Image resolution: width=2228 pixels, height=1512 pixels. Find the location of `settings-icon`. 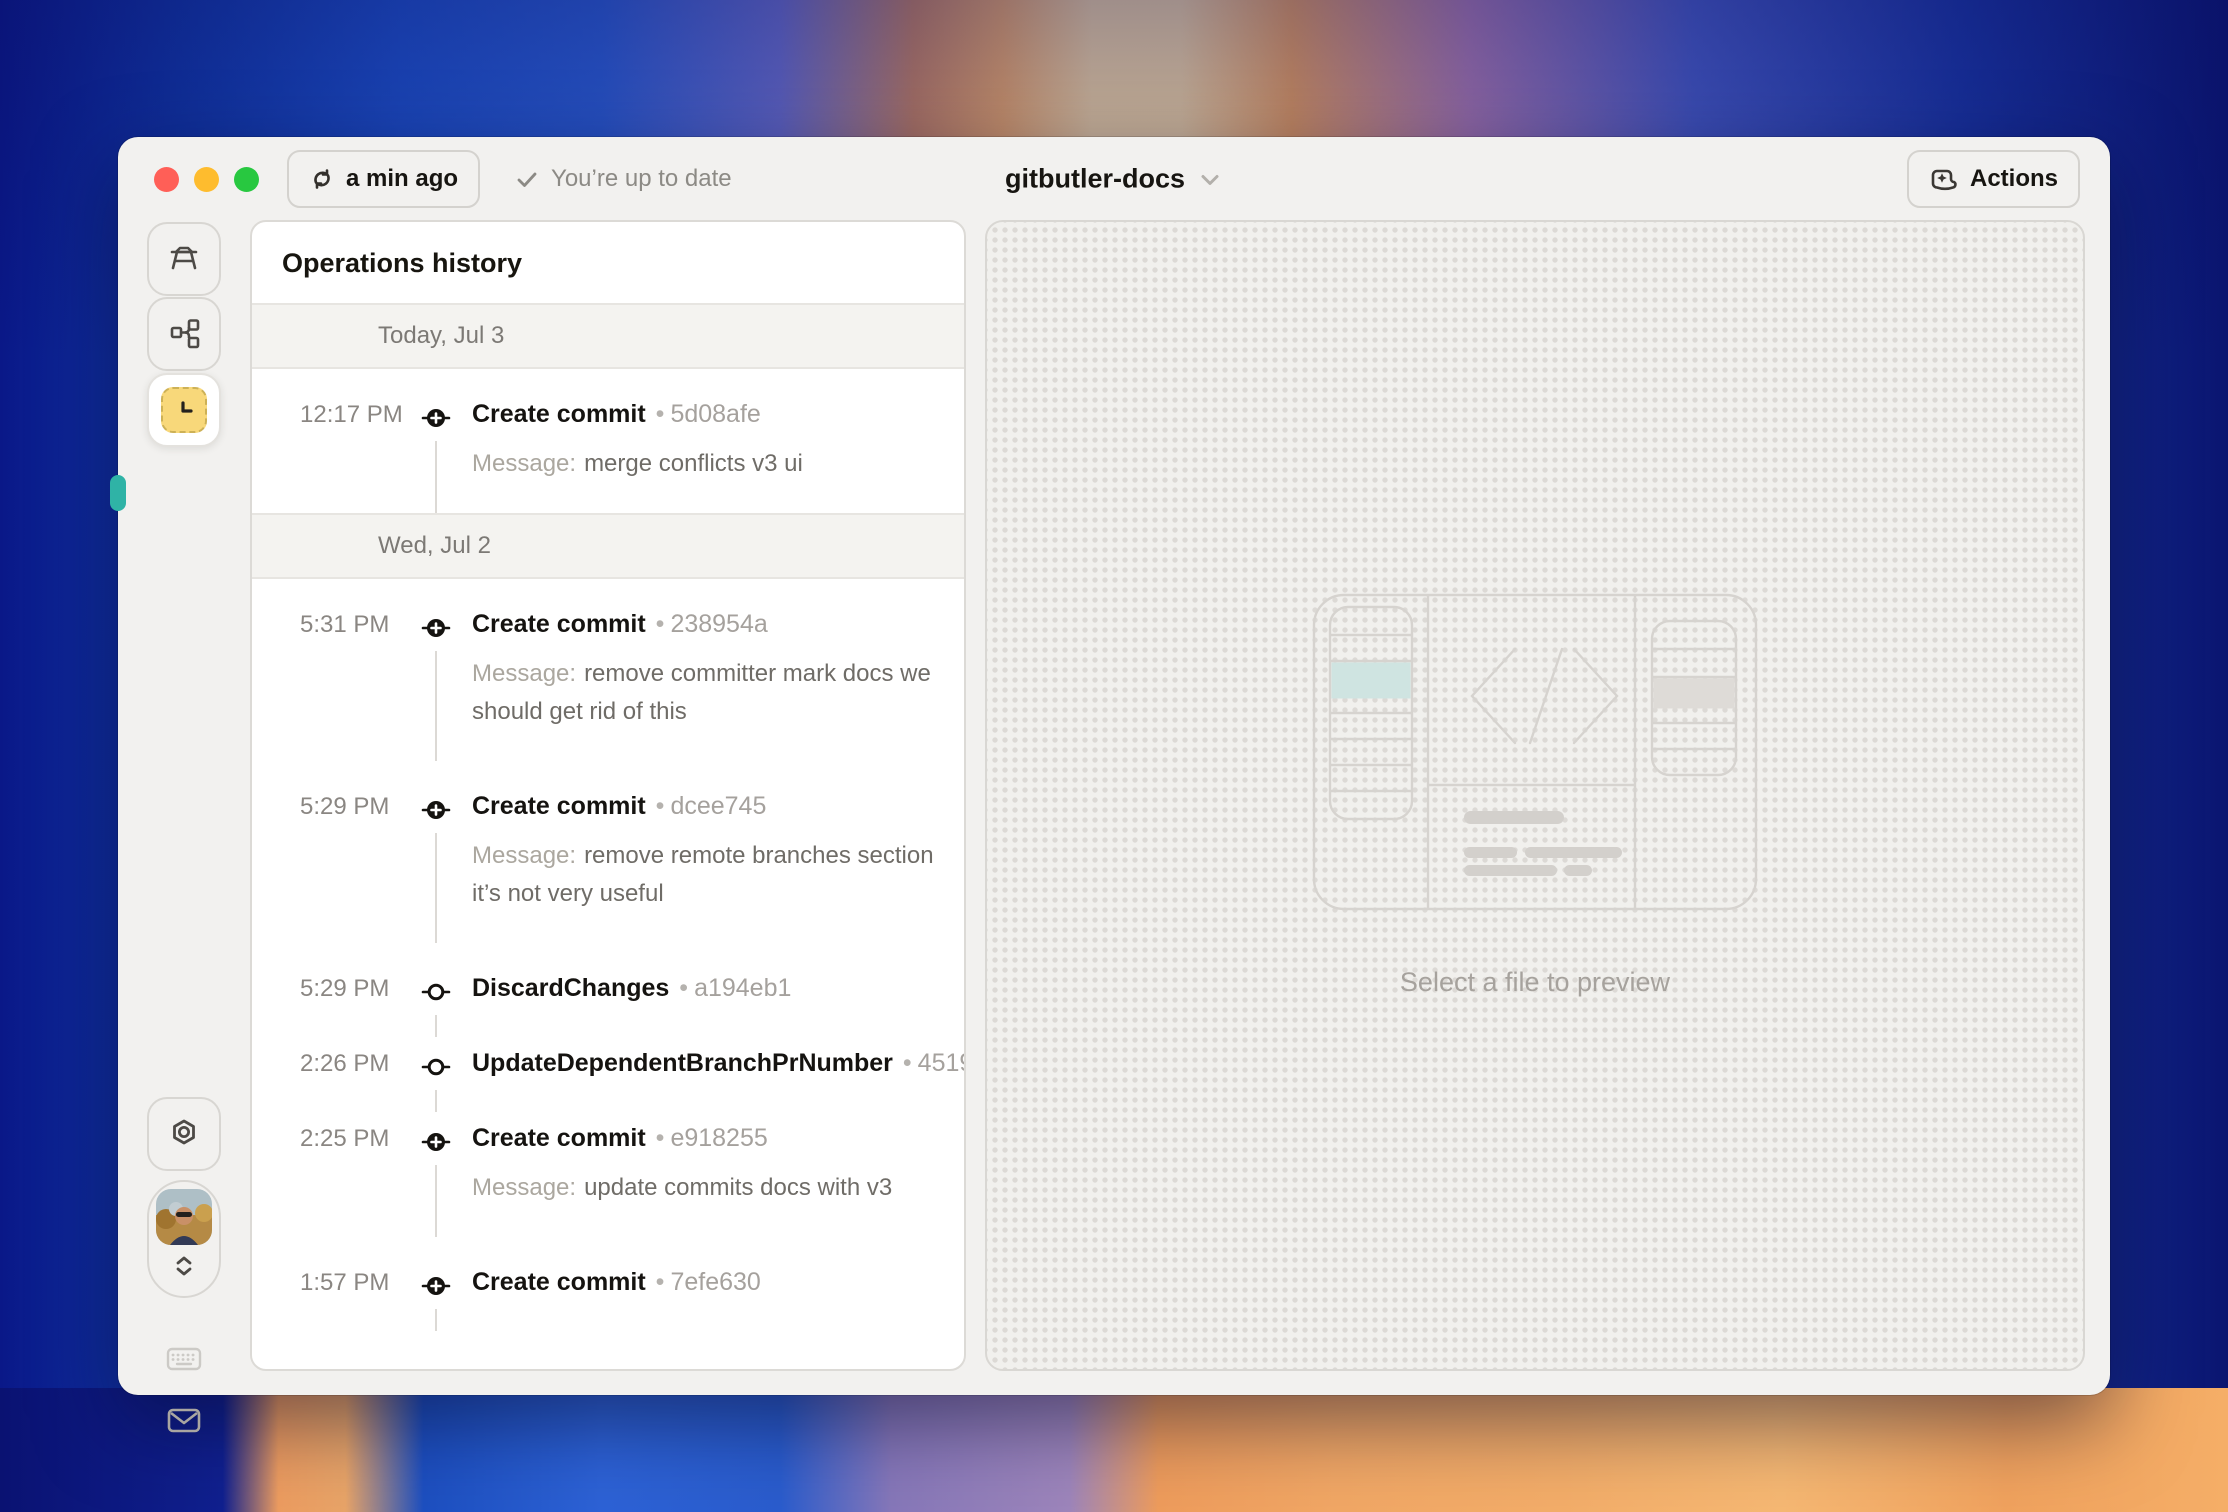

settings-icon is located at coordinates (184, 1134).